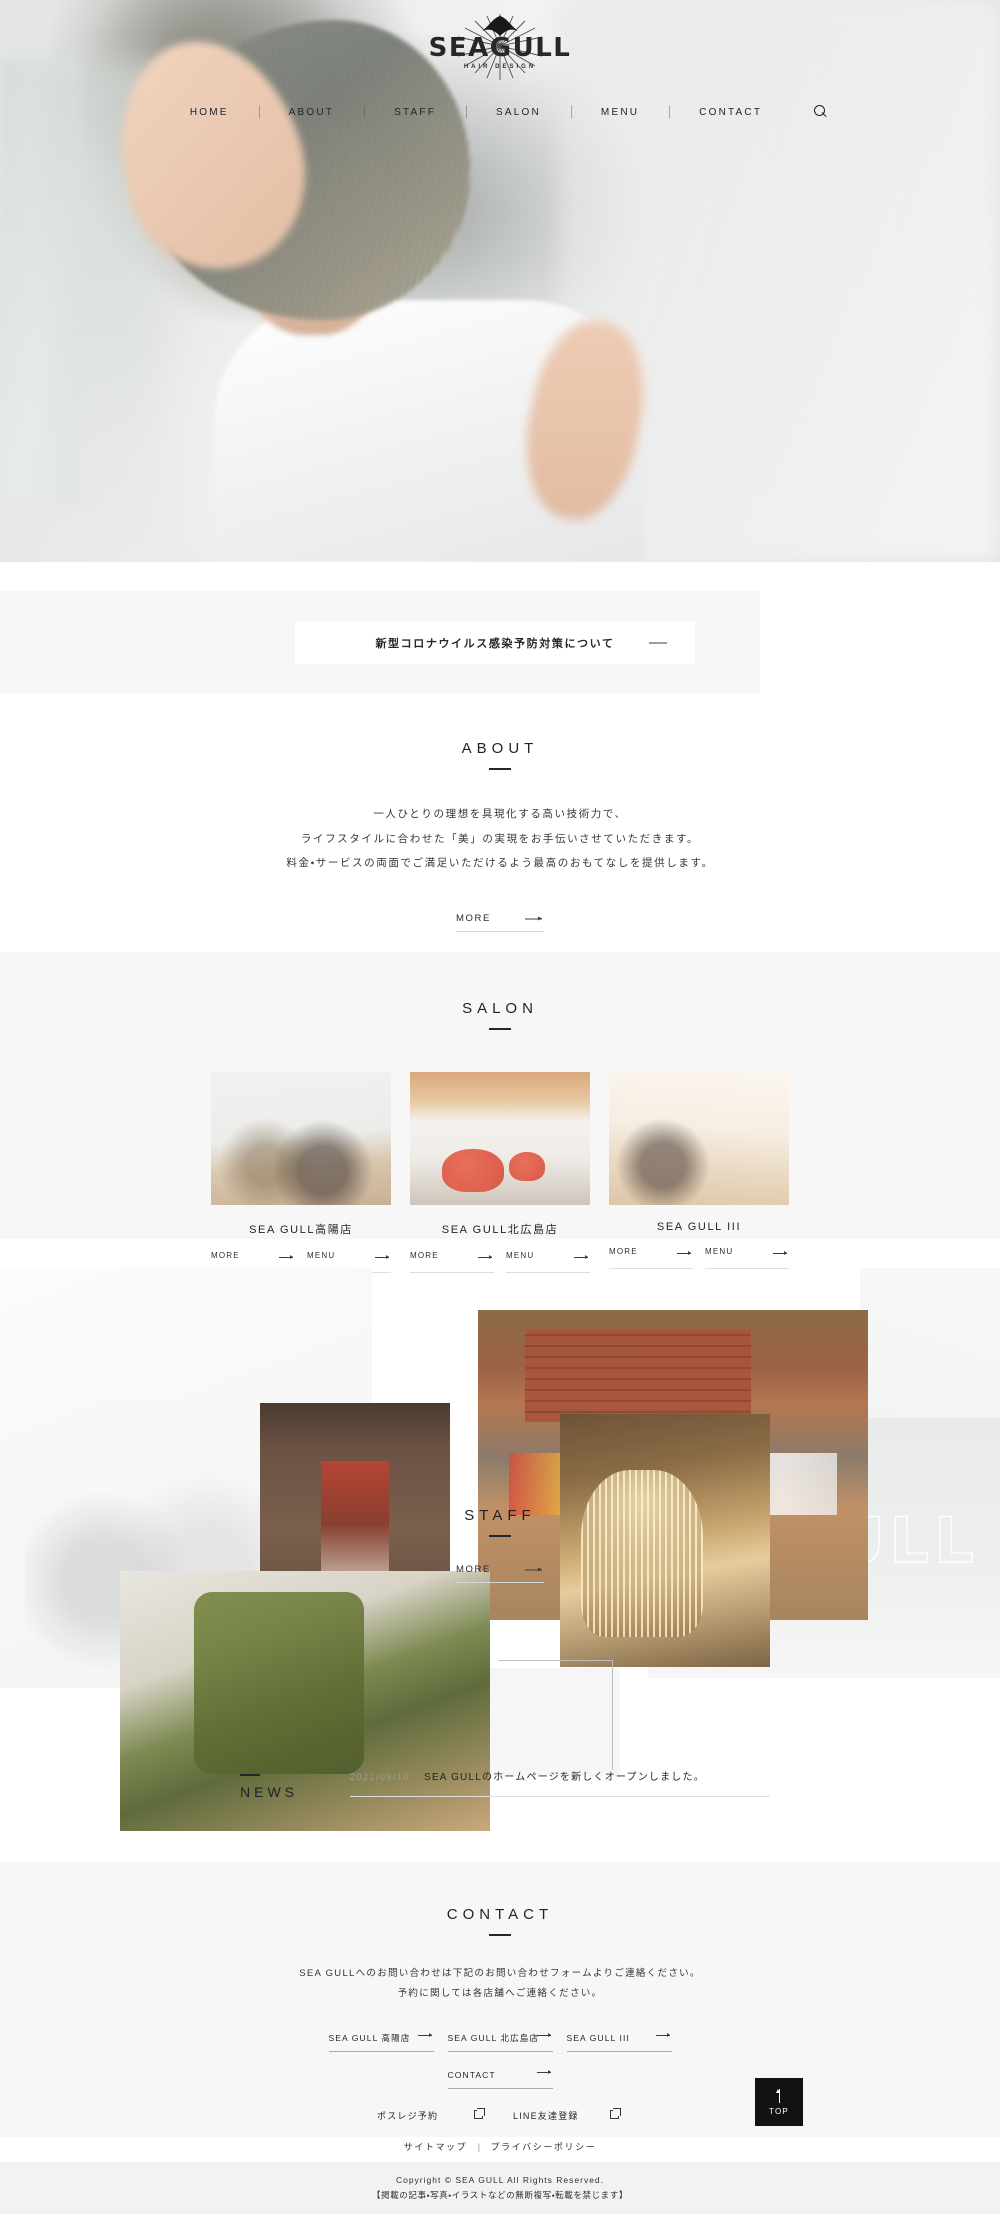 The height and width of the screenshot is (2214, 1000). I want to click on contact-form-link: CONTACT, so click(500, 2077).